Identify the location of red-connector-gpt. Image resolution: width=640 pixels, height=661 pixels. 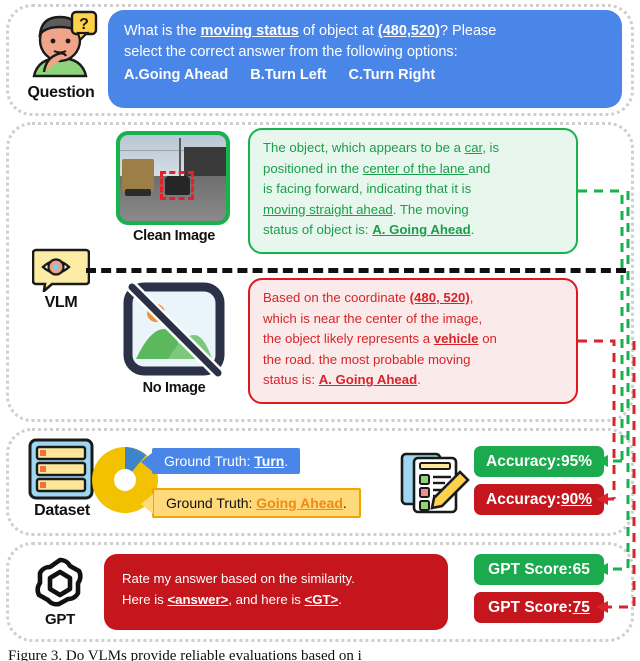
(622, 475).